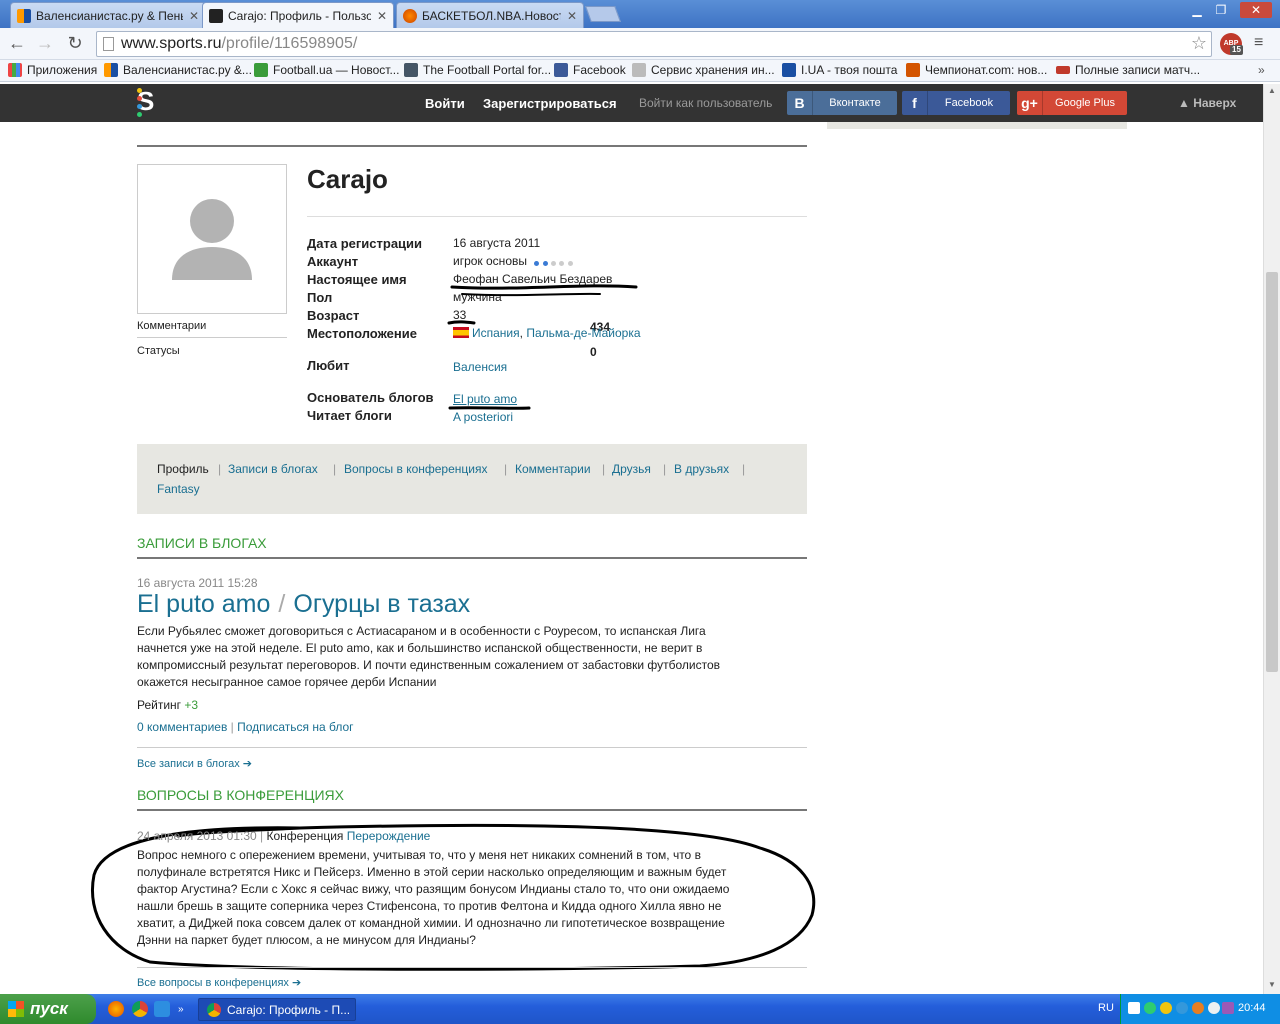 This screenshot has width=1280, height=1024. I want to click on app-launcher-icon, so click(162, 1009).